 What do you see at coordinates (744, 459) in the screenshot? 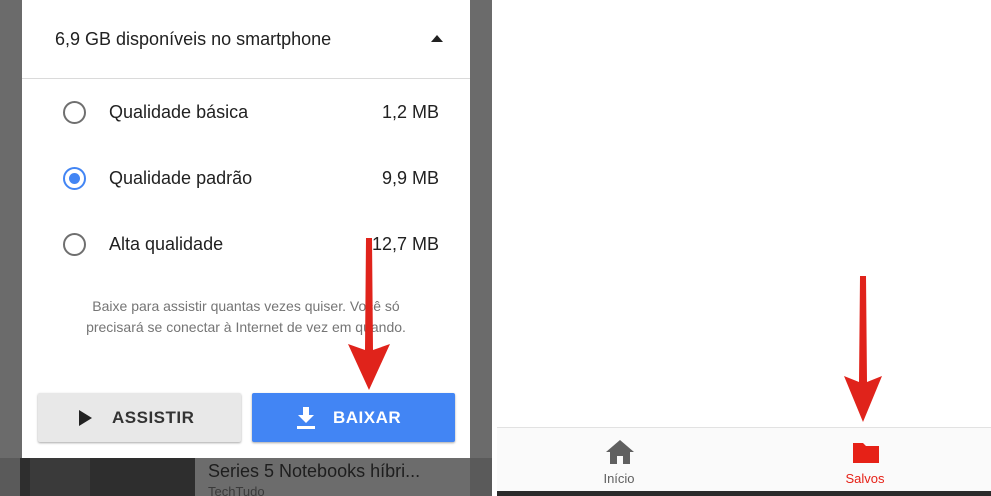
I see `bottom-navigation-bar: Início Salvos` at bounding box center [744, 459].